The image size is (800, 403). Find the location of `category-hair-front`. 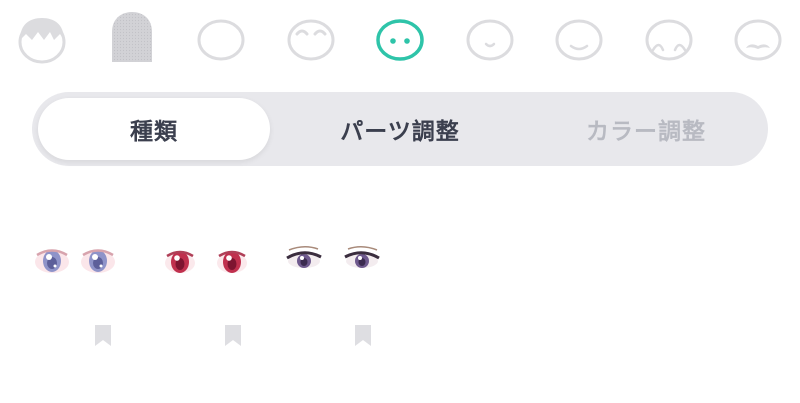

category-hair-front is located at coordinates (42, 38).